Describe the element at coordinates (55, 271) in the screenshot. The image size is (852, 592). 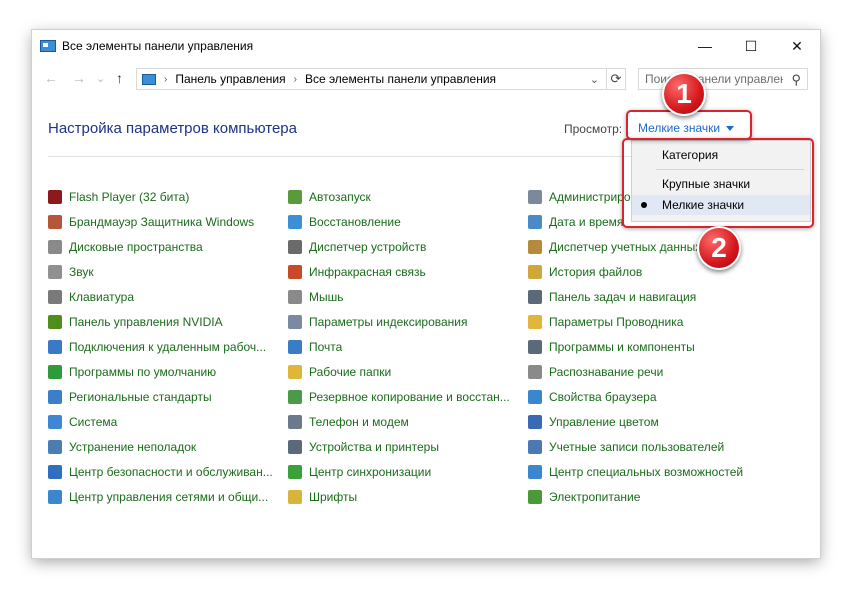
I see `speaker-icon` at that location.